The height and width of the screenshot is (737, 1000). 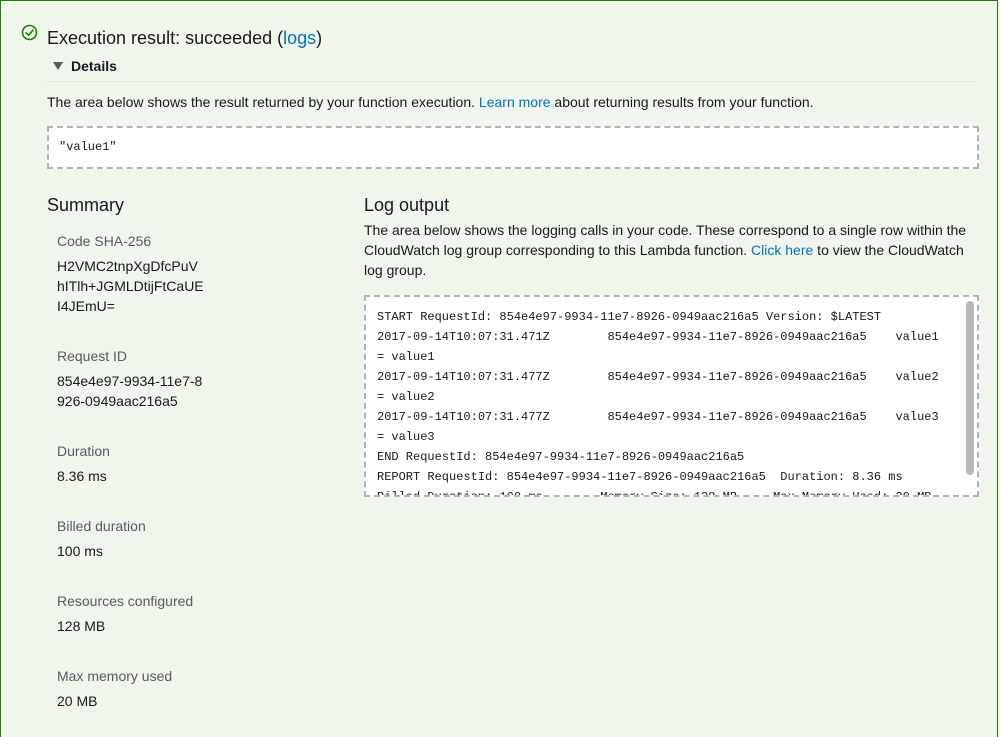 What do you see at coordinates (104, 241) in the screenshot?
I see `summary-label: Code SHA-256` at bounding box center [104, 241].